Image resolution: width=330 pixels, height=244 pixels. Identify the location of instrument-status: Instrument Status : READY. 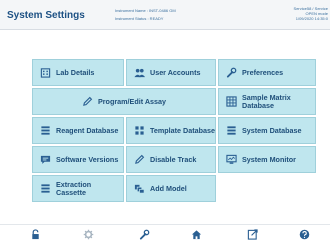
(139, 18).